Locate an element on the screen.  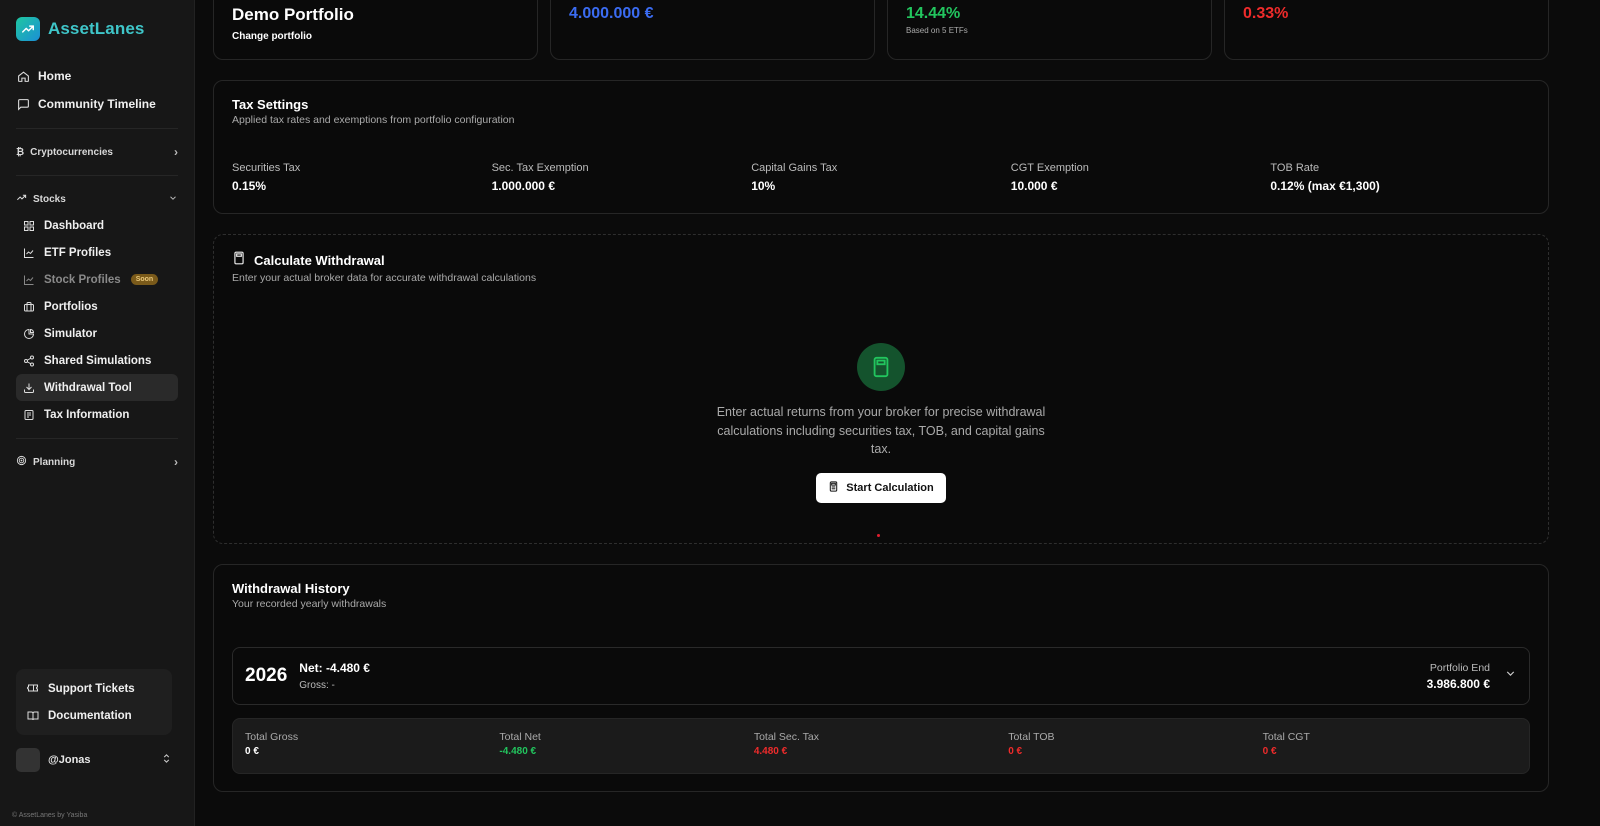
tax-settings-title: Tax Settings is located at coordinates (270, 104).